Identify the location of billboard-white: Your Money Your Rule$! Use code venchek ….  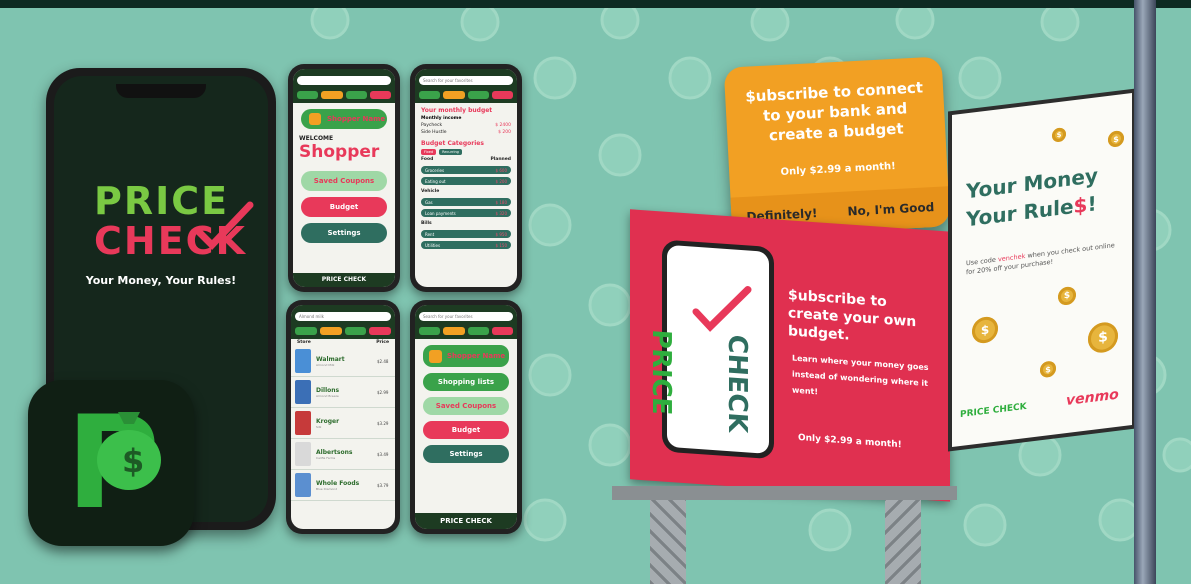
(1042, 270).